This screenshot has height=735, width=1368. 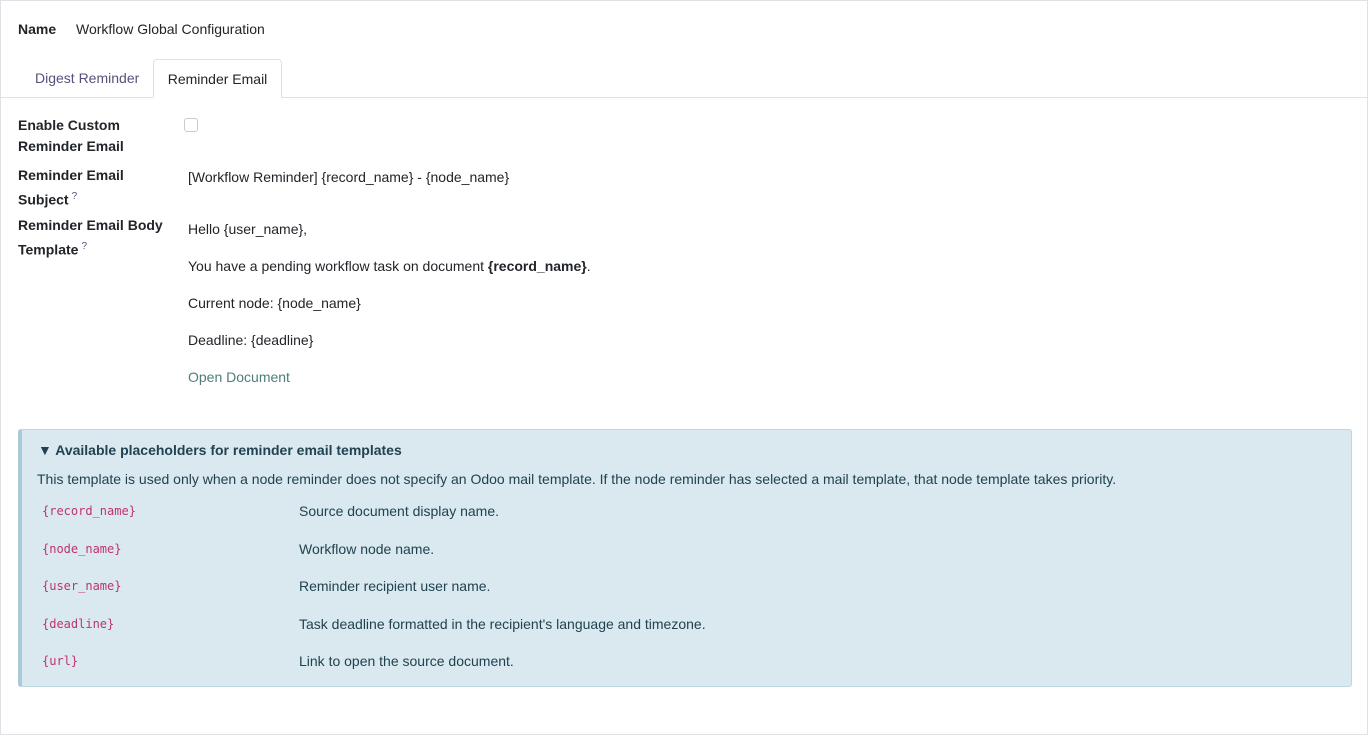 I want to click on placeholder-code: {record_name}, so click(x=89, y=511).